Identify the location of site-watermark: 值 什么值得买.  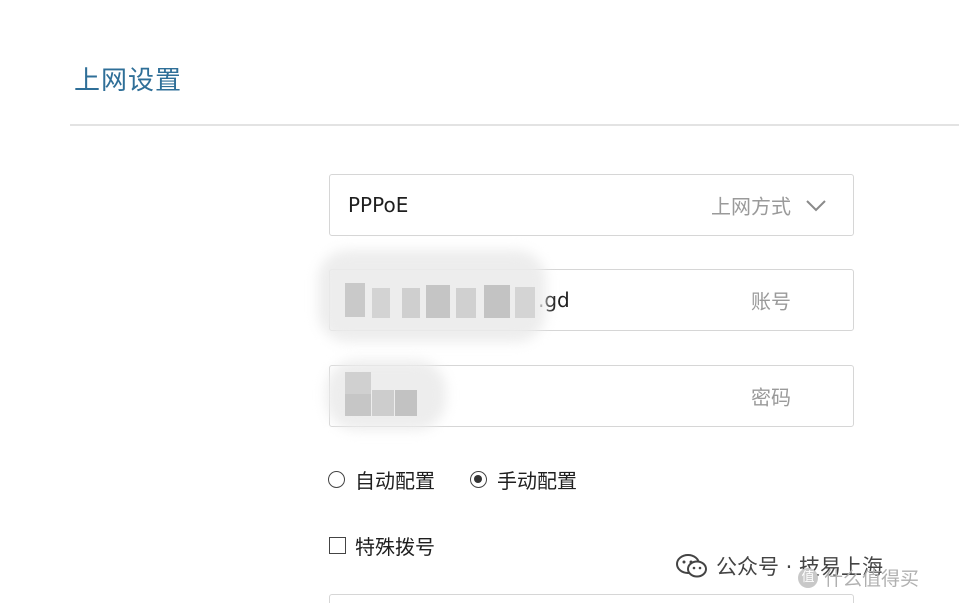
(858, 577).